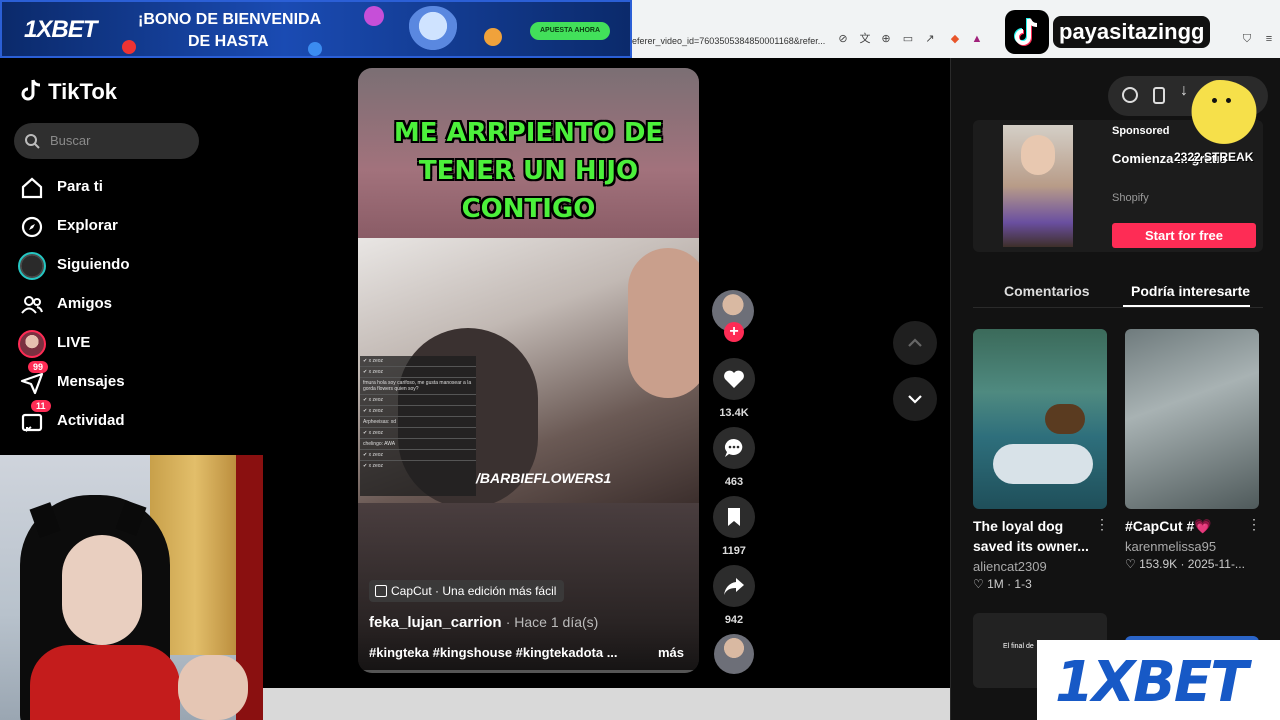 This screenshot has width=1280, height=720. Describe the element at coordinates (1214, 157) in the screenshot. I see `streak-counter: 2322 STREAK` at that location.